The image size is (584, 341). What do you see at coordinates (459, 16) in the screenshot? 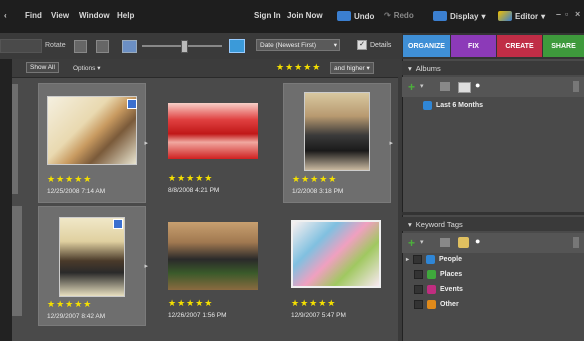
I see `display-menu-button: Display ▾` at bounding box center [459, 16].